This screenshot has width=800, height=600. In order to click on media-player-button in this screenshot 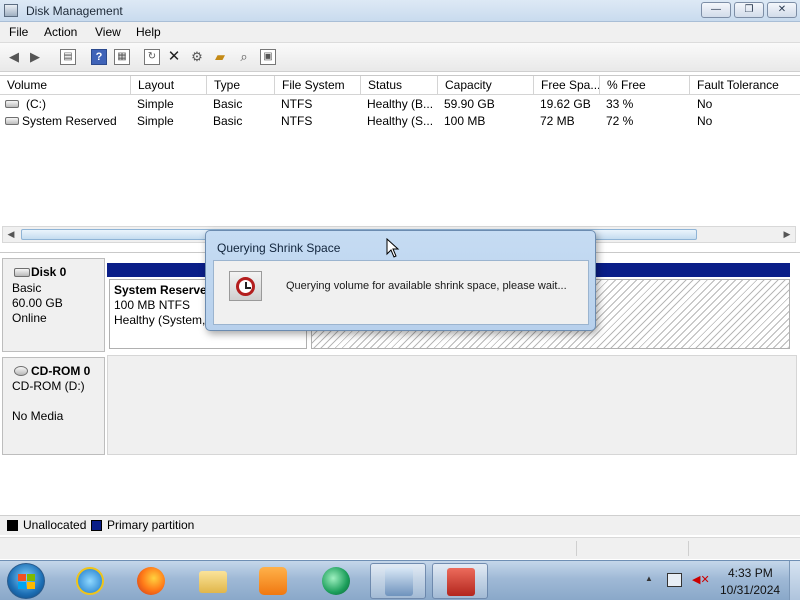, I will do `click(273, 581)`.